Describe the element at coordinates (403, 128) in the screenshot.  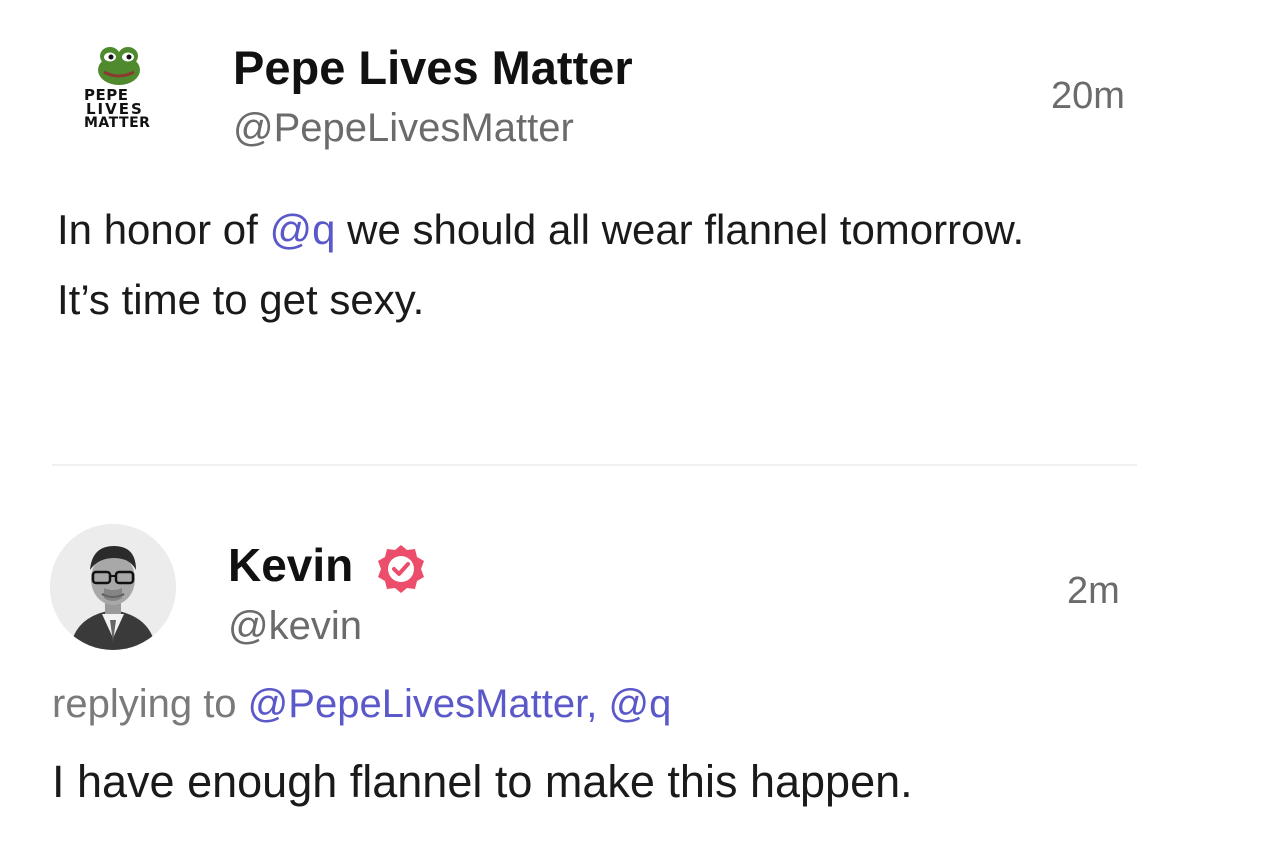
I see `author-handle: @PepeLivesMatter` at that location.